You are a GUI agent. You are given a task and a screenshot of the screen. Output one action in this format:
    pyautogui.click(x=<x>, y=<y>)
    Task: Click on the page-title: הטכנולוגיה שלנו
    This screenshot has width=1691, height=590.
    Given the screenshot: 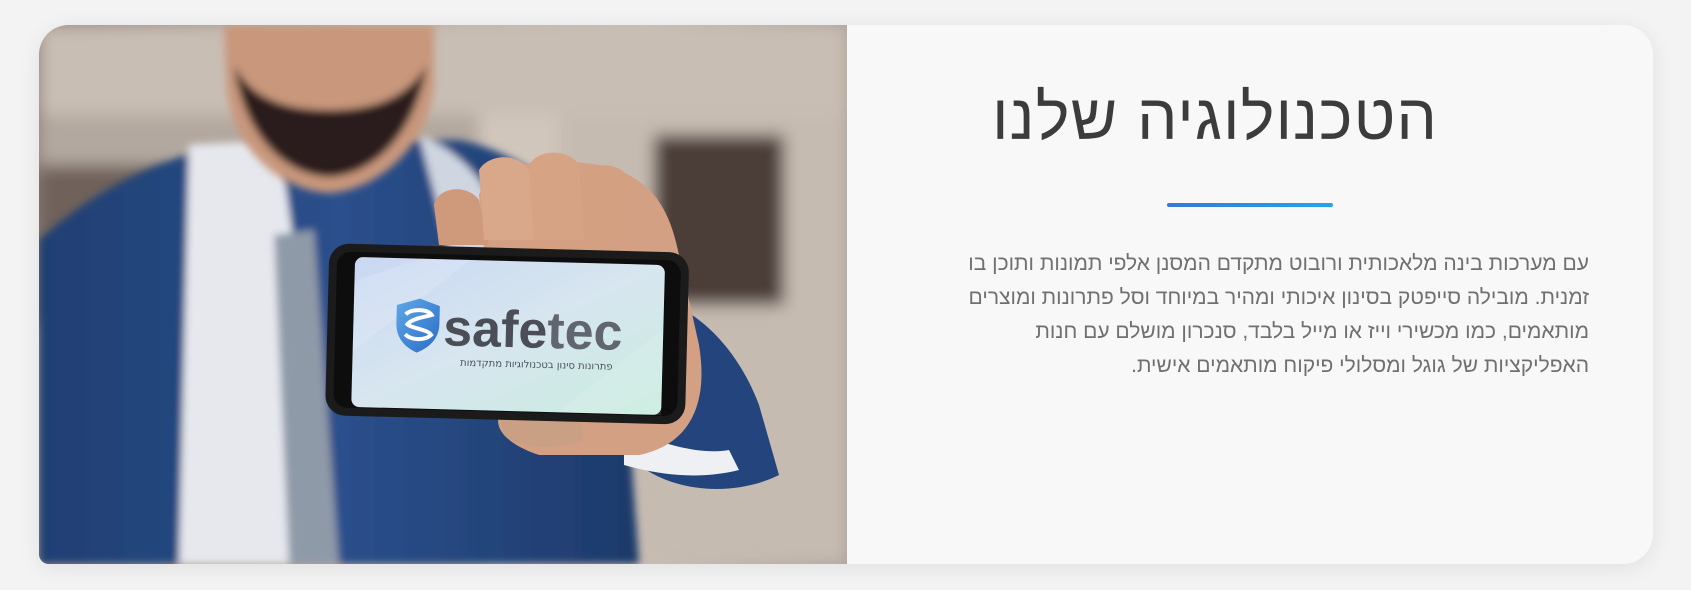 What is the action you would take?
    pyautogui.click(x=1215, y=117)
    